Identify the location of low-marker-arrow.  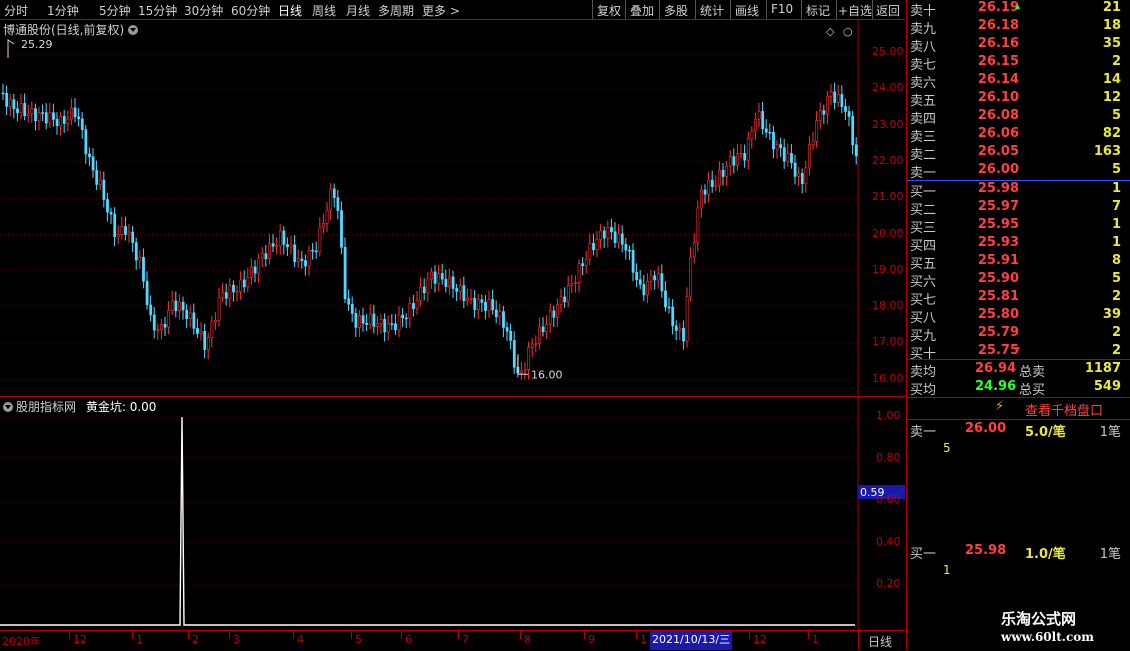
(522, 364).